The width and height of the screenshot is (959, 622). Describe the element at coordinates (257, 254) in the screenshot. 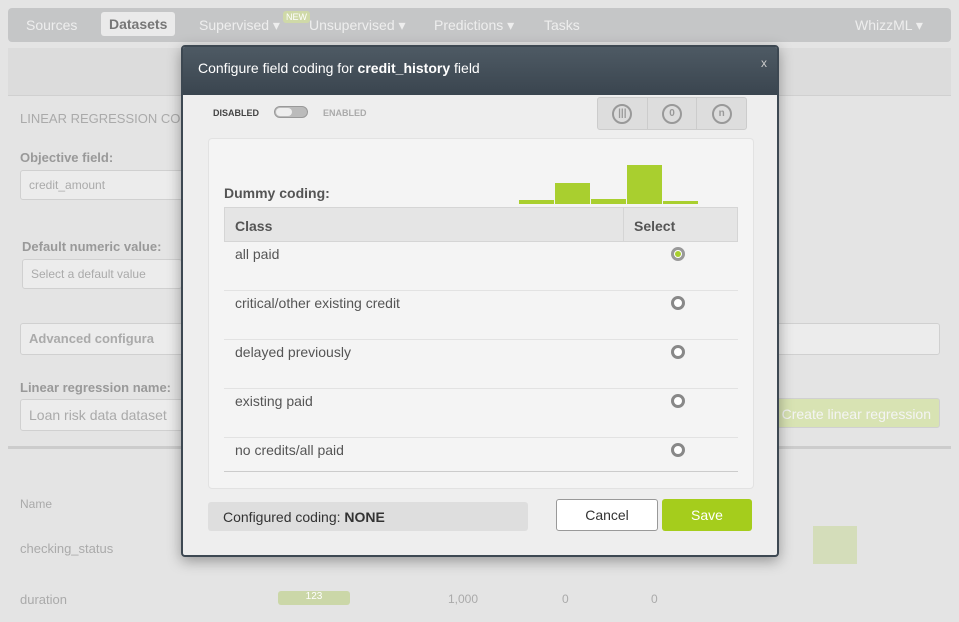

I see `class-label: all paid` at that location.